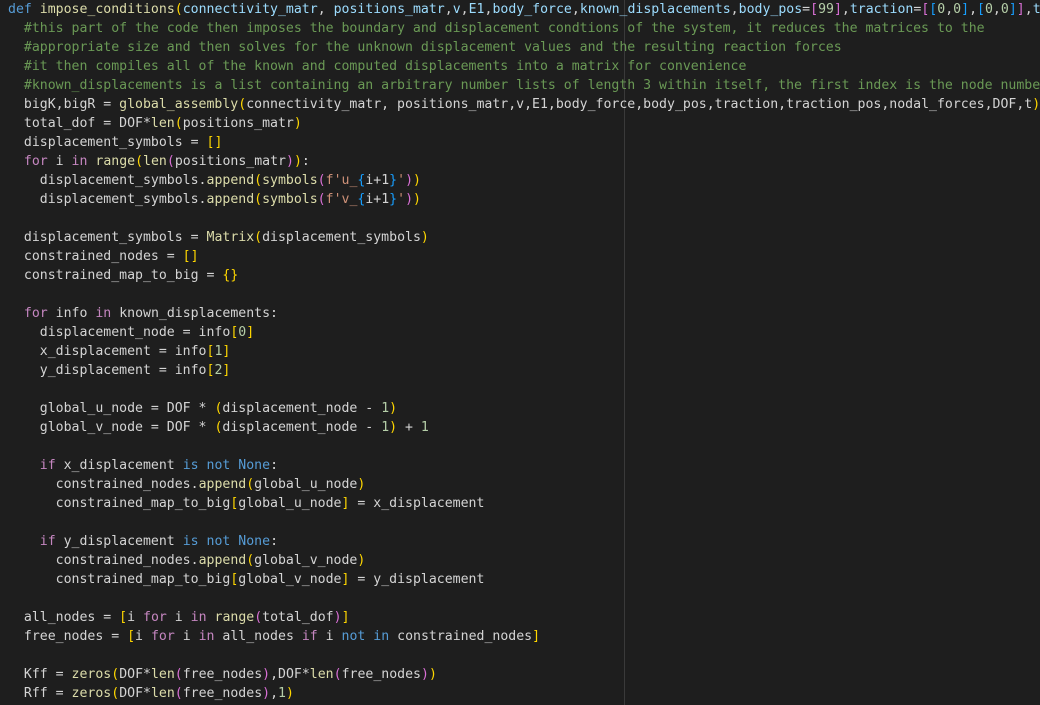 The image size is (1040, 705). I want to click on code-line: y_displacement = info[2], so click(524, 370).